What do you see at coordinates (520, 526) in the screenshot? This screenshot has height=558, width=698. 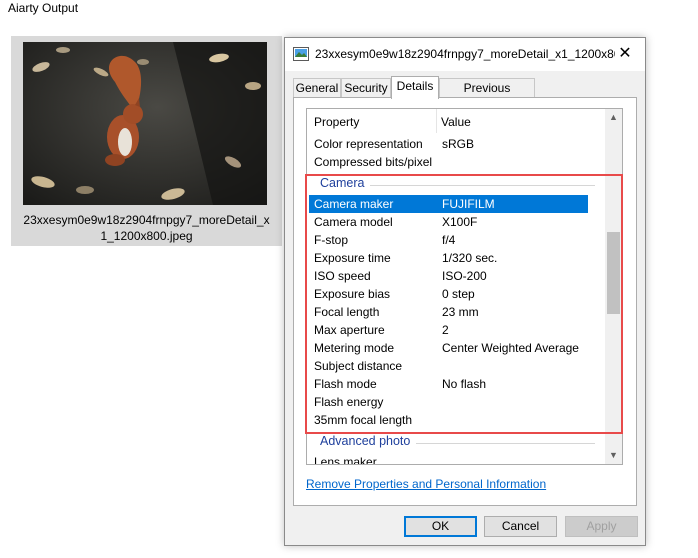 I see `cancel-button: Cancel` at bounding box center [520, 526].